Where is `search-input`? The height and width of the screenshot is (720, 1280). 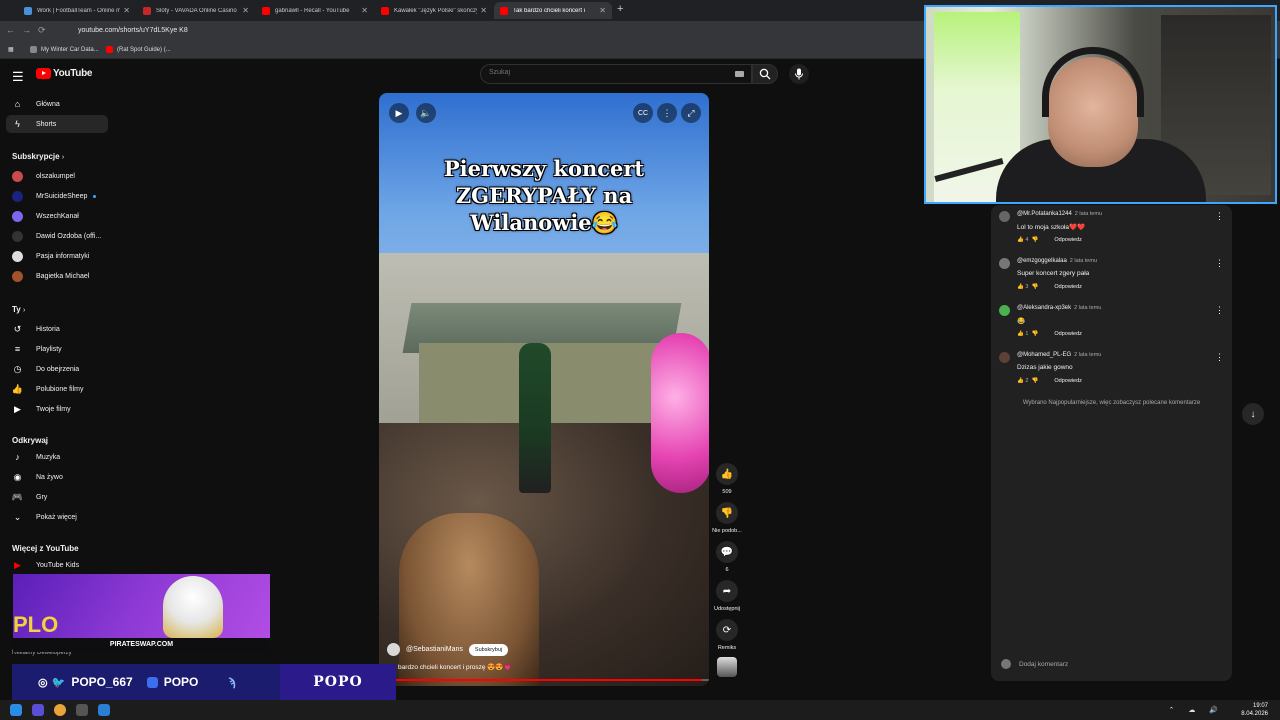 search-input is located at coordinates (604, 72).